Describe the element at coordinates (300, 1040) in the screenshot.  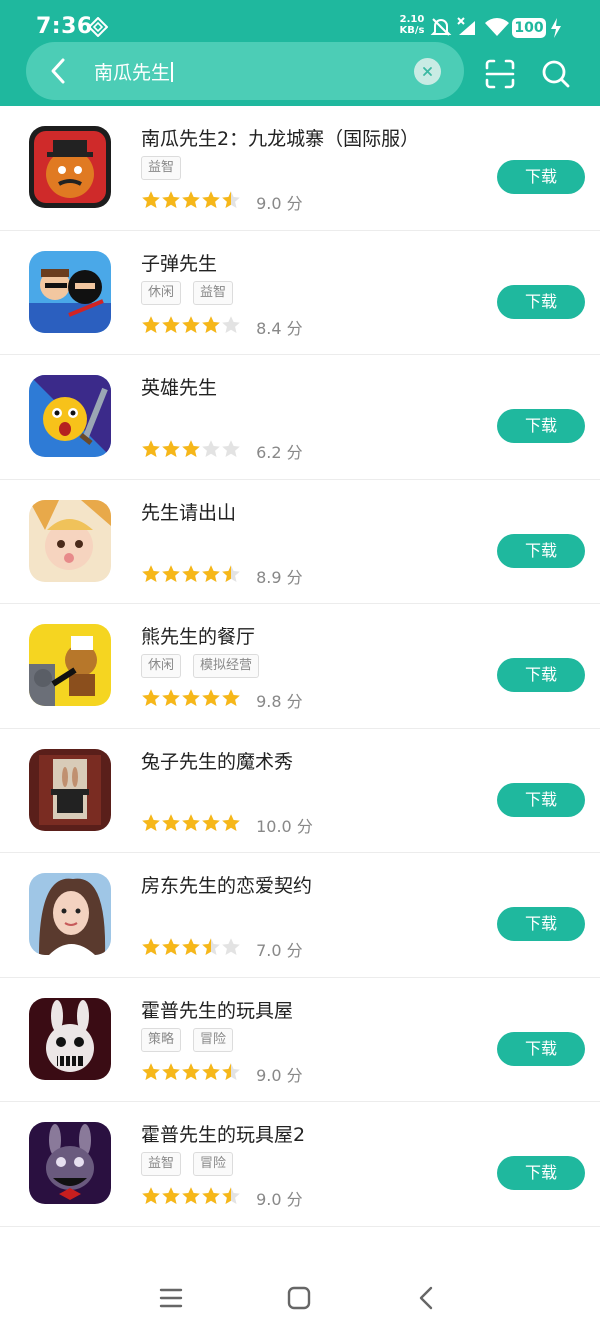
I see `list-item: 霍普先生的玩具屋 策略 冒险 9.0 分 下载` at that location.